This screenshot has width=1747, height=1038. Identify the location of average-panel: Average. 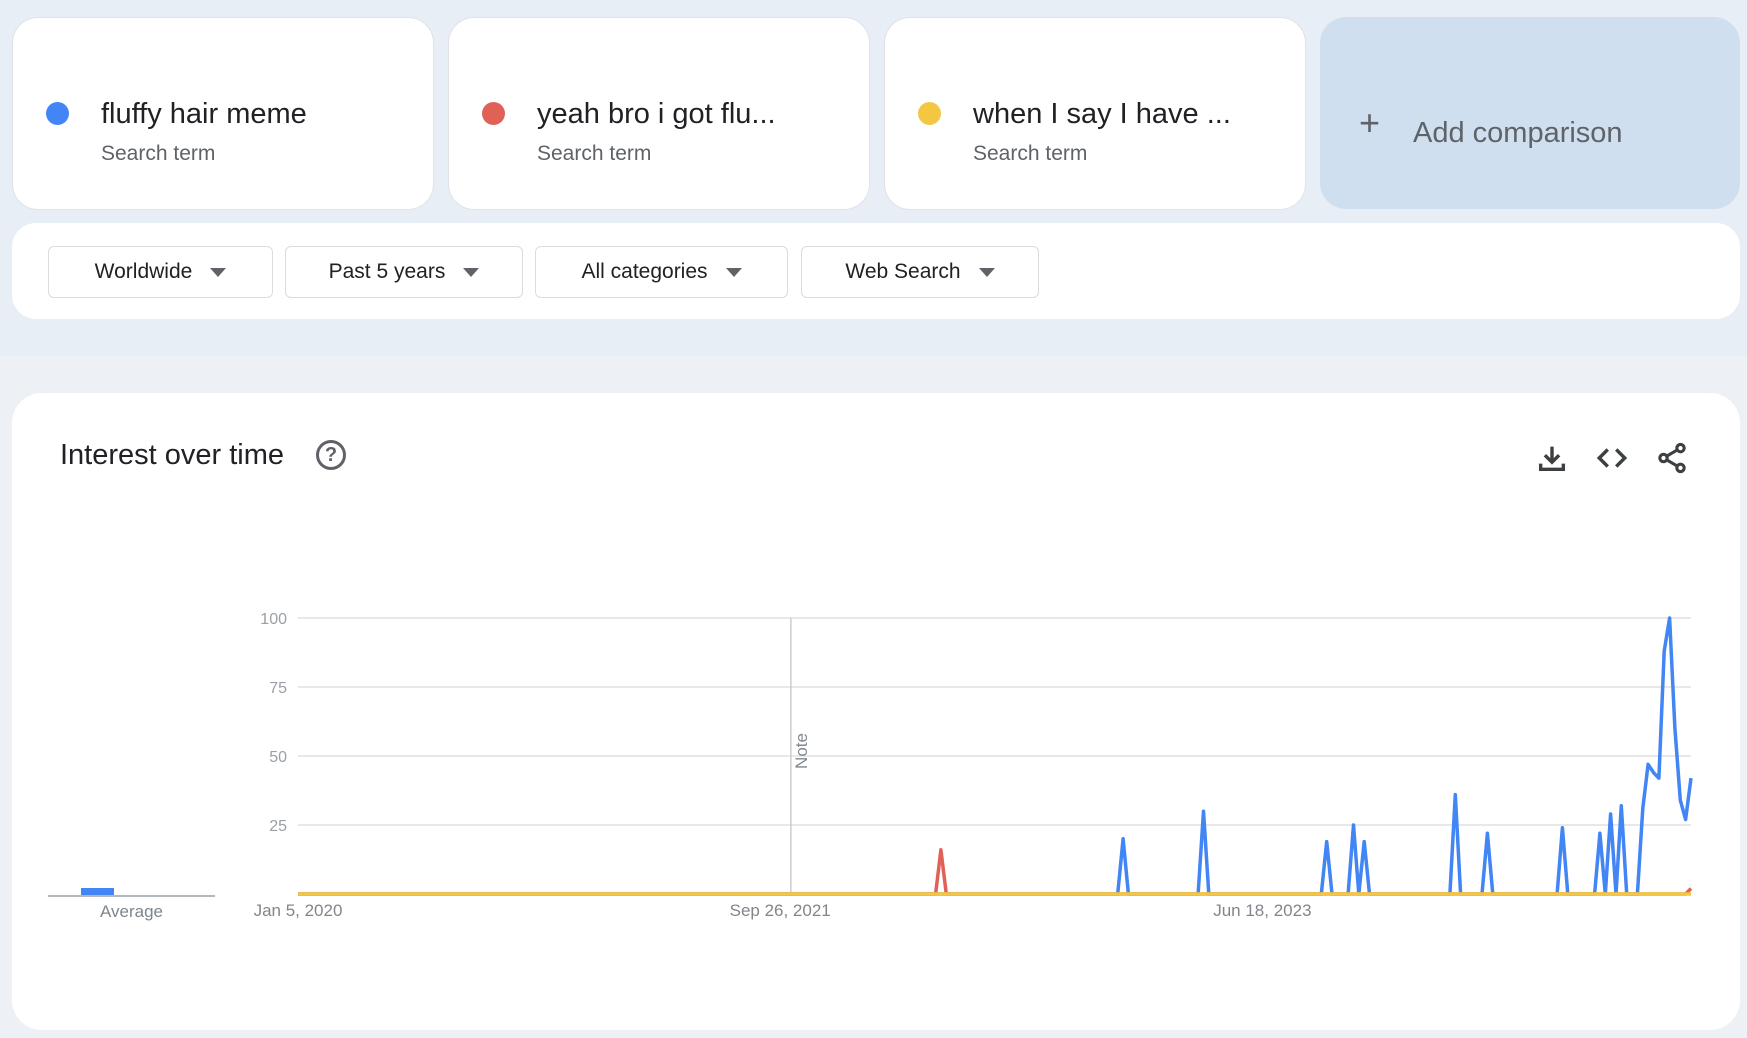
(131, 904).